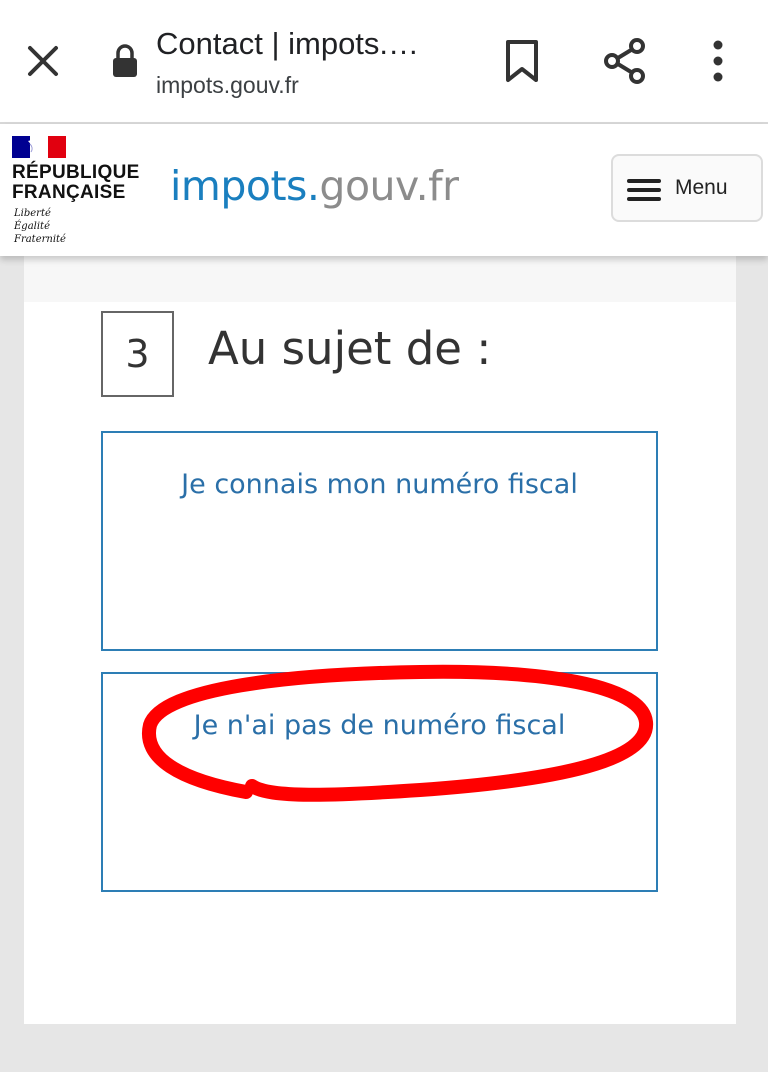 The height and width of the screenshot is (1072, 768). Describe the element at coordinates (379, 782) in the screenshot. I see `option-no-tax-number: Je n'ai pas de numéro fiscal` at that location.